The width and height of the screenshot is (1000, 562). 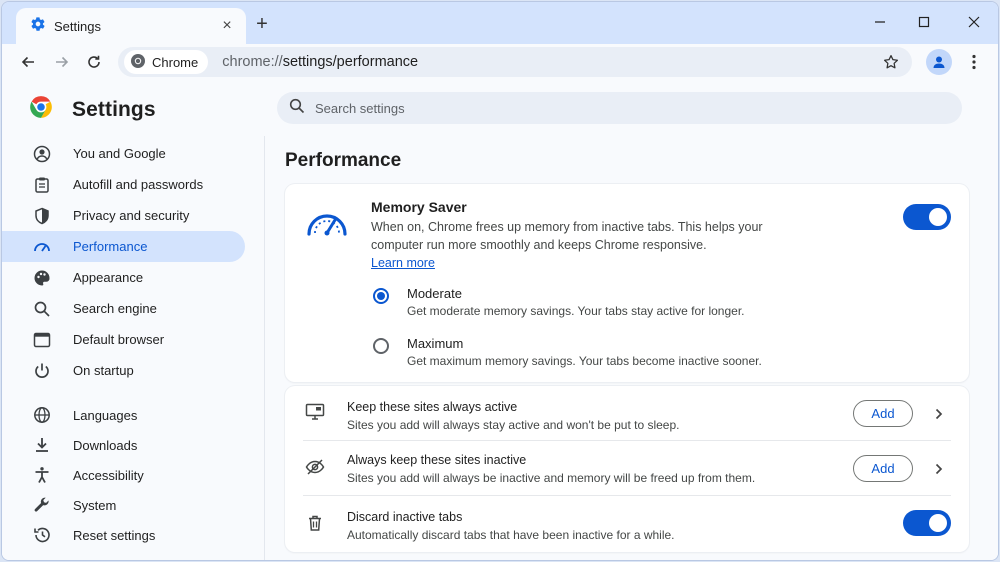 I want to click on arrow-left-icon, so click(x=27, y=62).